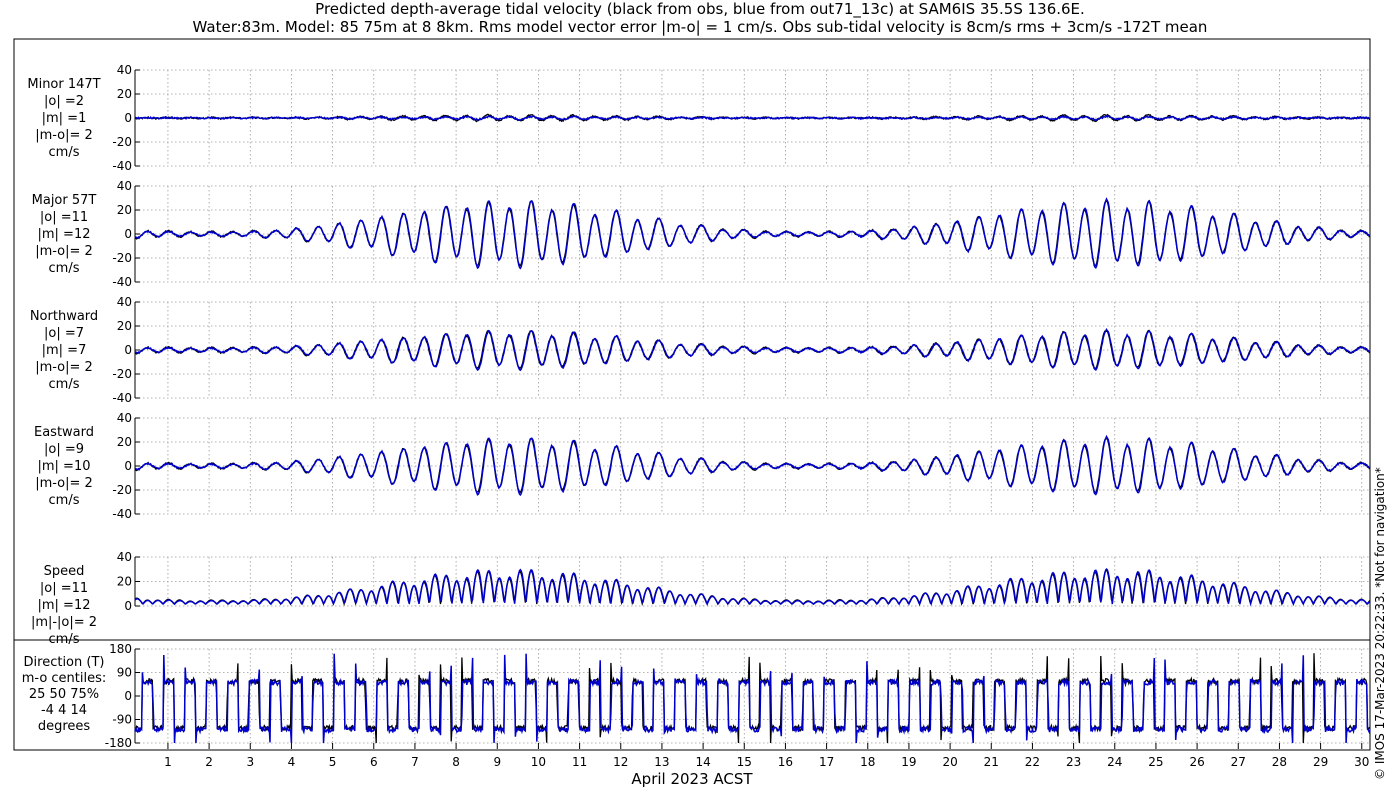 The height and width of the screenshot is (800, 1400). Describe the element at coordinates (64, 350) in the screenshot. I see `panel-label-line: |m| =7` at that location.